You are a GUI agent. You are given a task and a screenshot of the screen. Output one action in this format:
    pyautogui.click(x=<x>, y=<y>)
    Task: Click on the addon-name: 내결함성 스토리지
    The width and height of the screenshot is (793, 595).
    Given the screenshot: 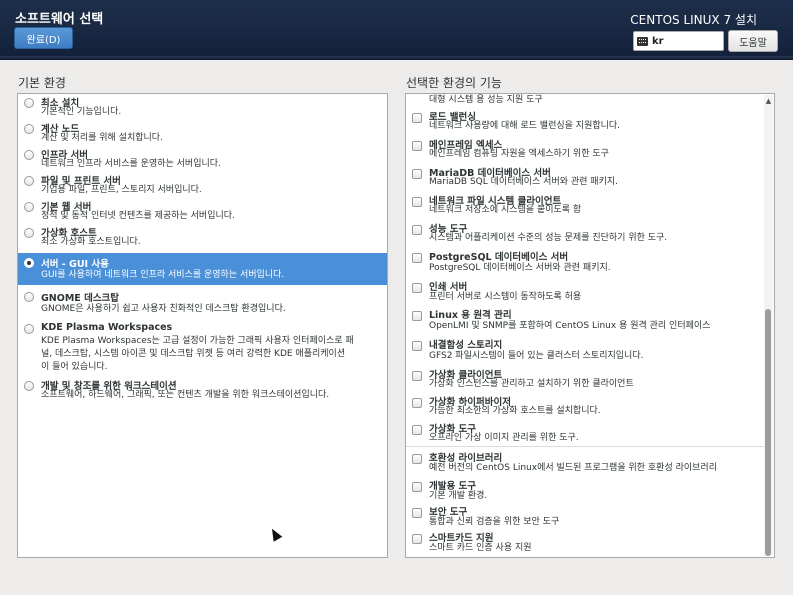 What is the action you would take?
    pyautogui.click(x=466, y=345)
    